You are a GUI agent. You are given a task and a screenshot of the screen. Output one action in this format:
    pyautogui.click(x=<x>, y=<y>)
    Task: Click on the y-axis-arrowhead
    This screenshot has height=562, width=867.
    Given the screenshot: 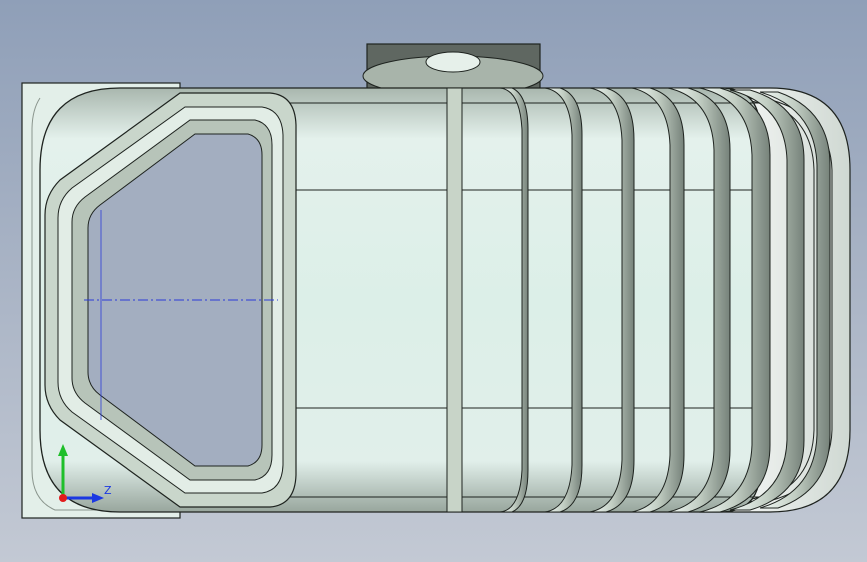 What is the action you would take?
    pyautogui.click(x=63, y=450)
    